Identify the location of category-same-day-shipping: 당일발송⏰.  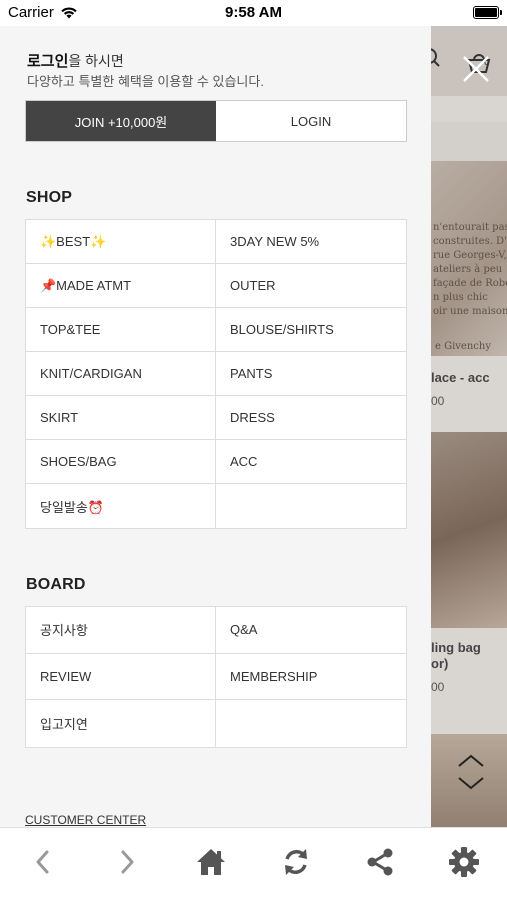
(121, 506).